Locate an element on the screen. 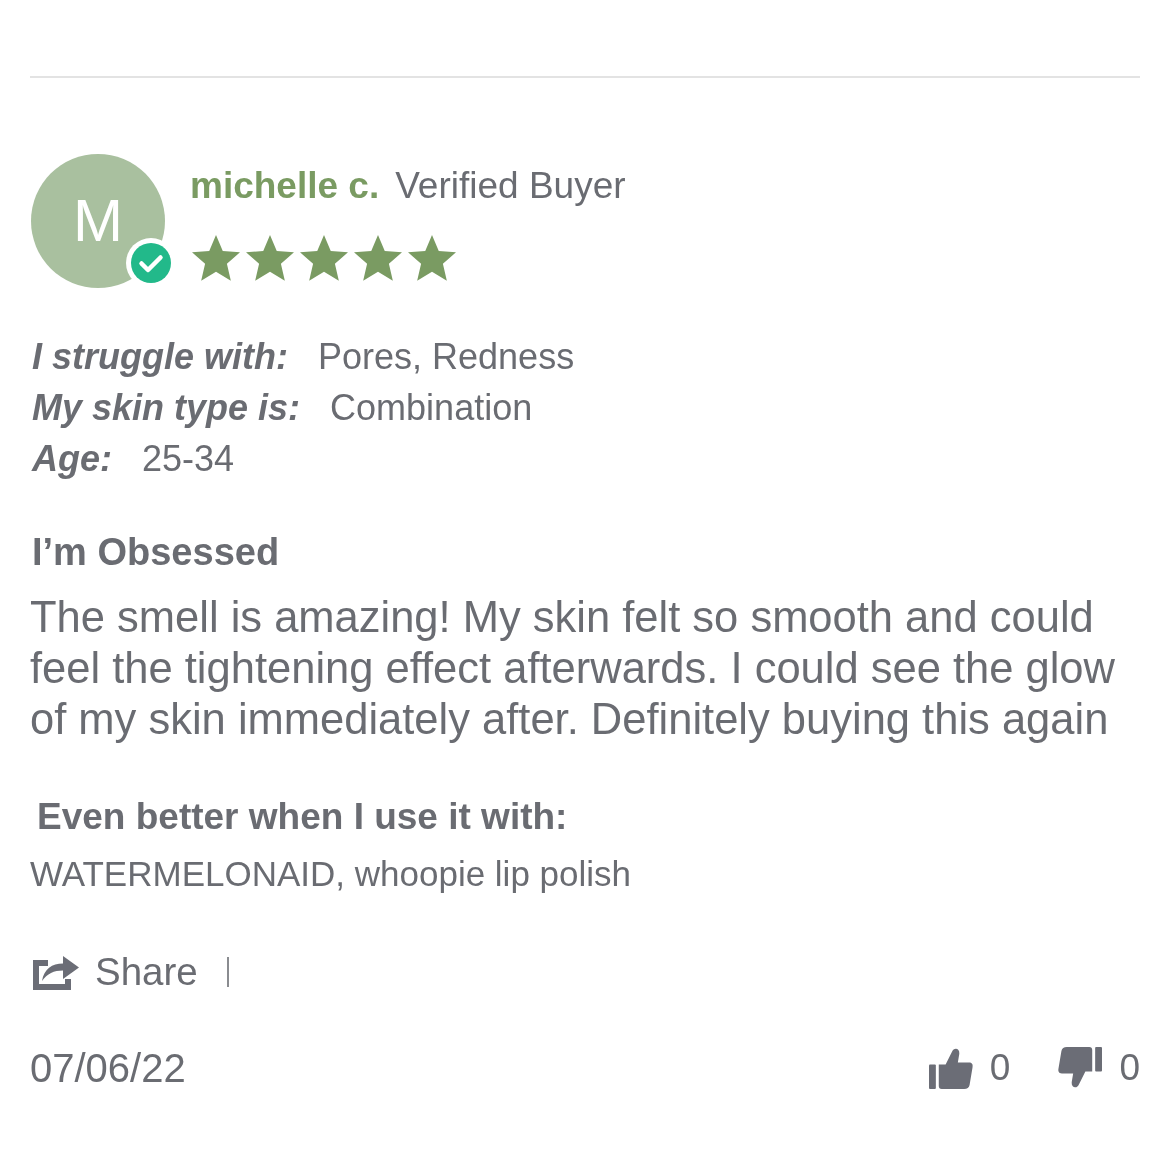  thumbs-down-vote-button: 0 is located at coordinates (1099, 1066).